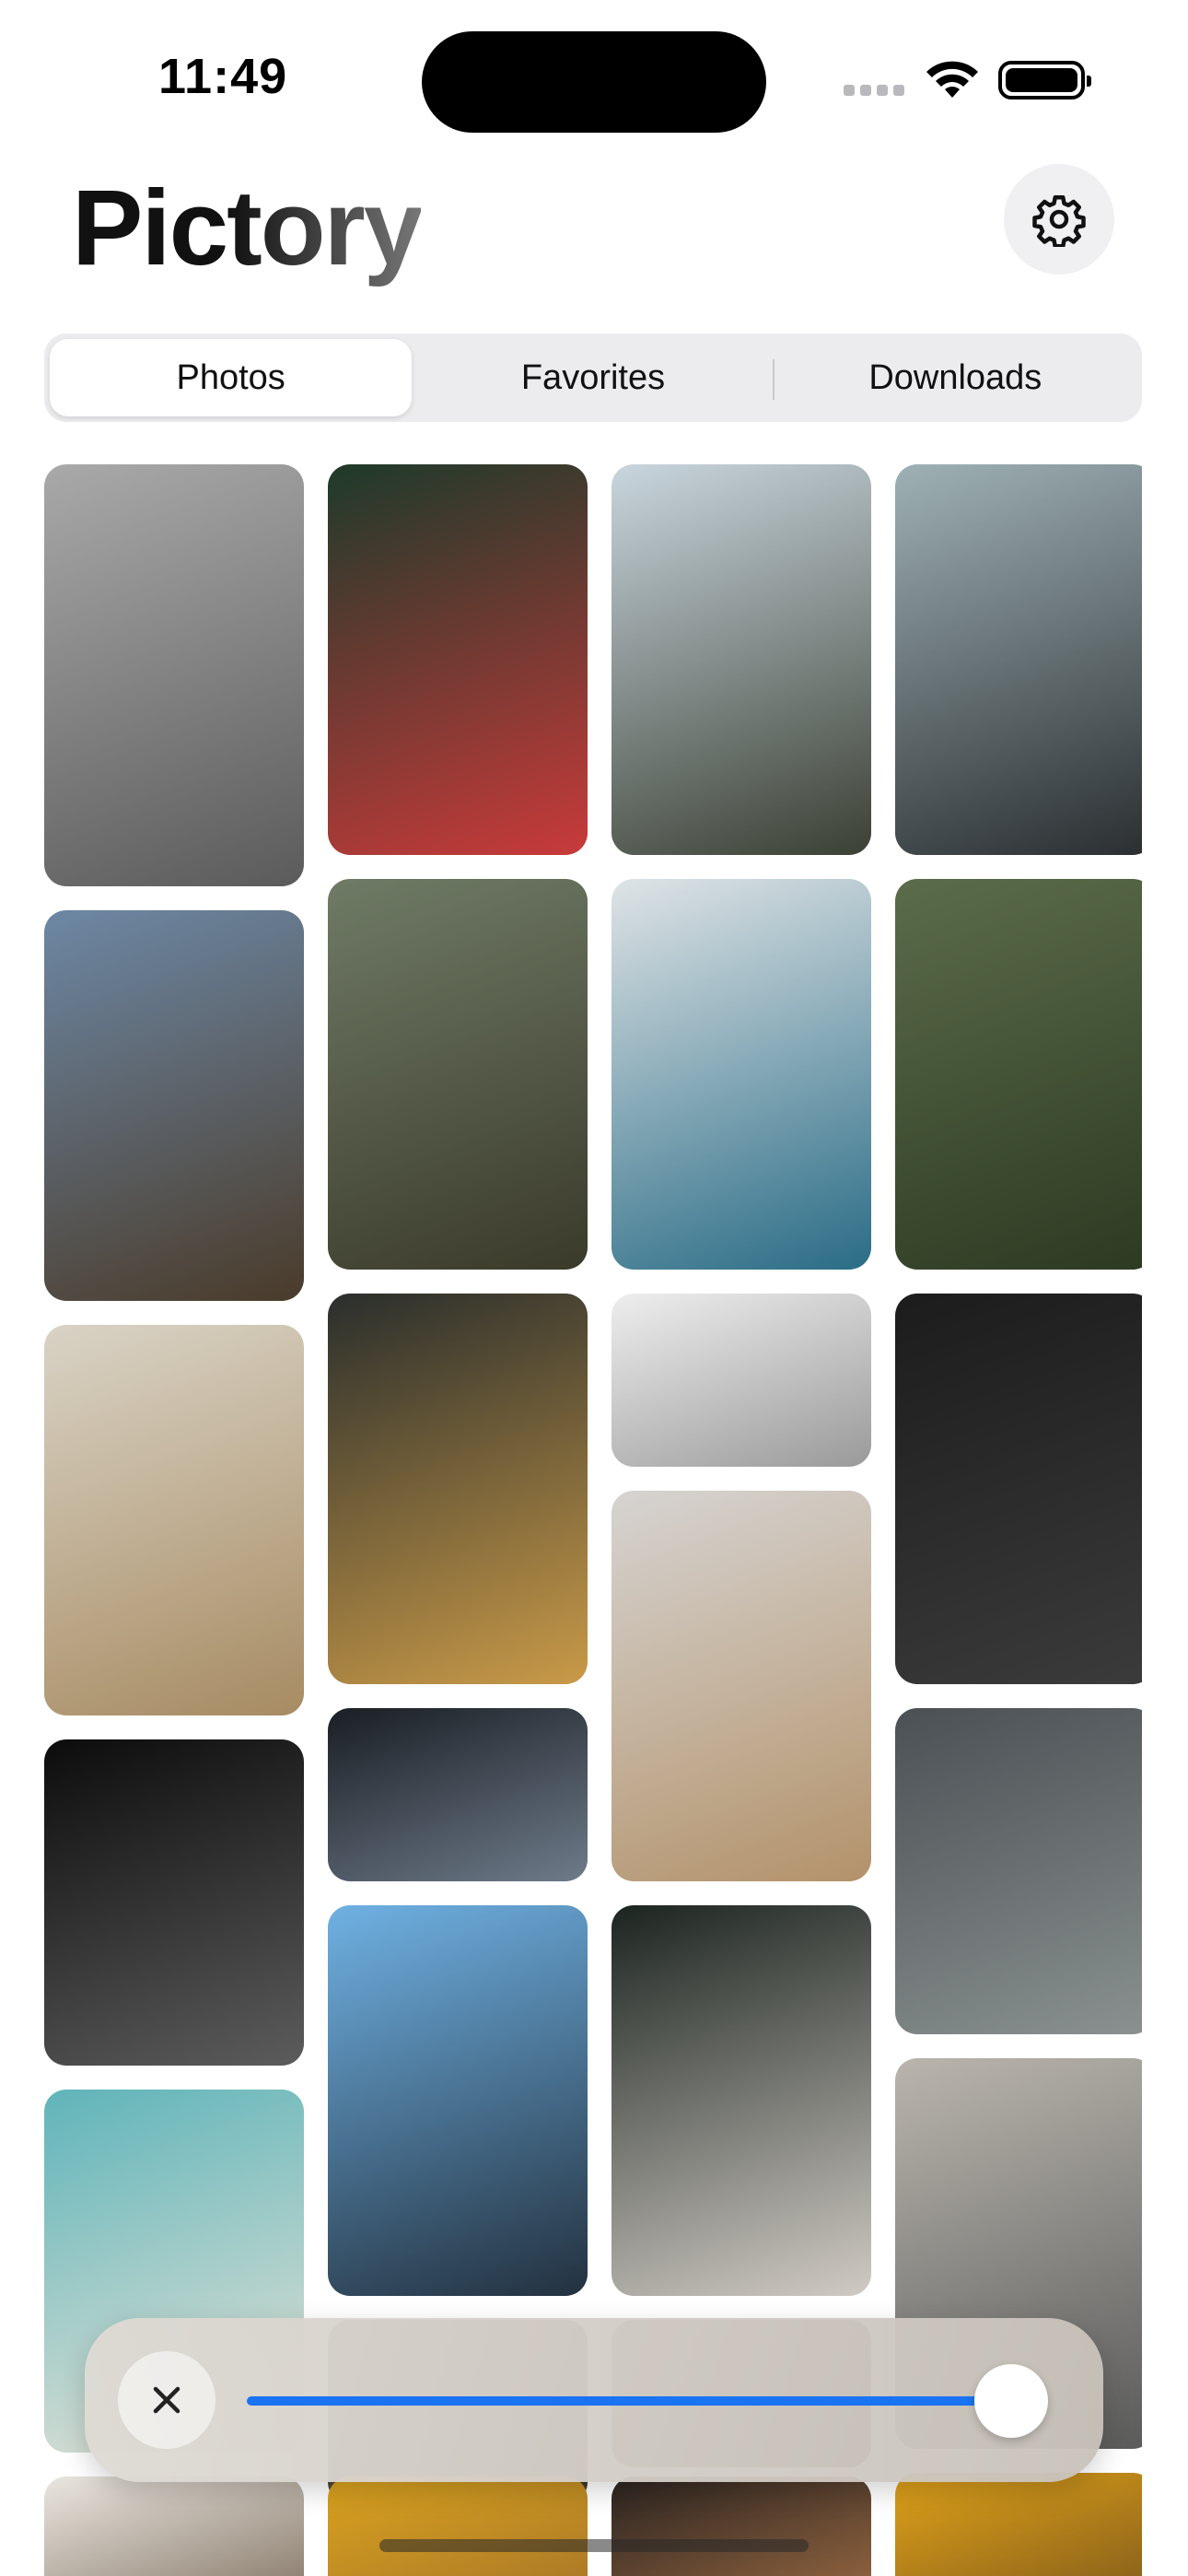  Describe the element at coordinates (458, 1489) in the screenshot. I see `photo-tile-candle-book` at that location.